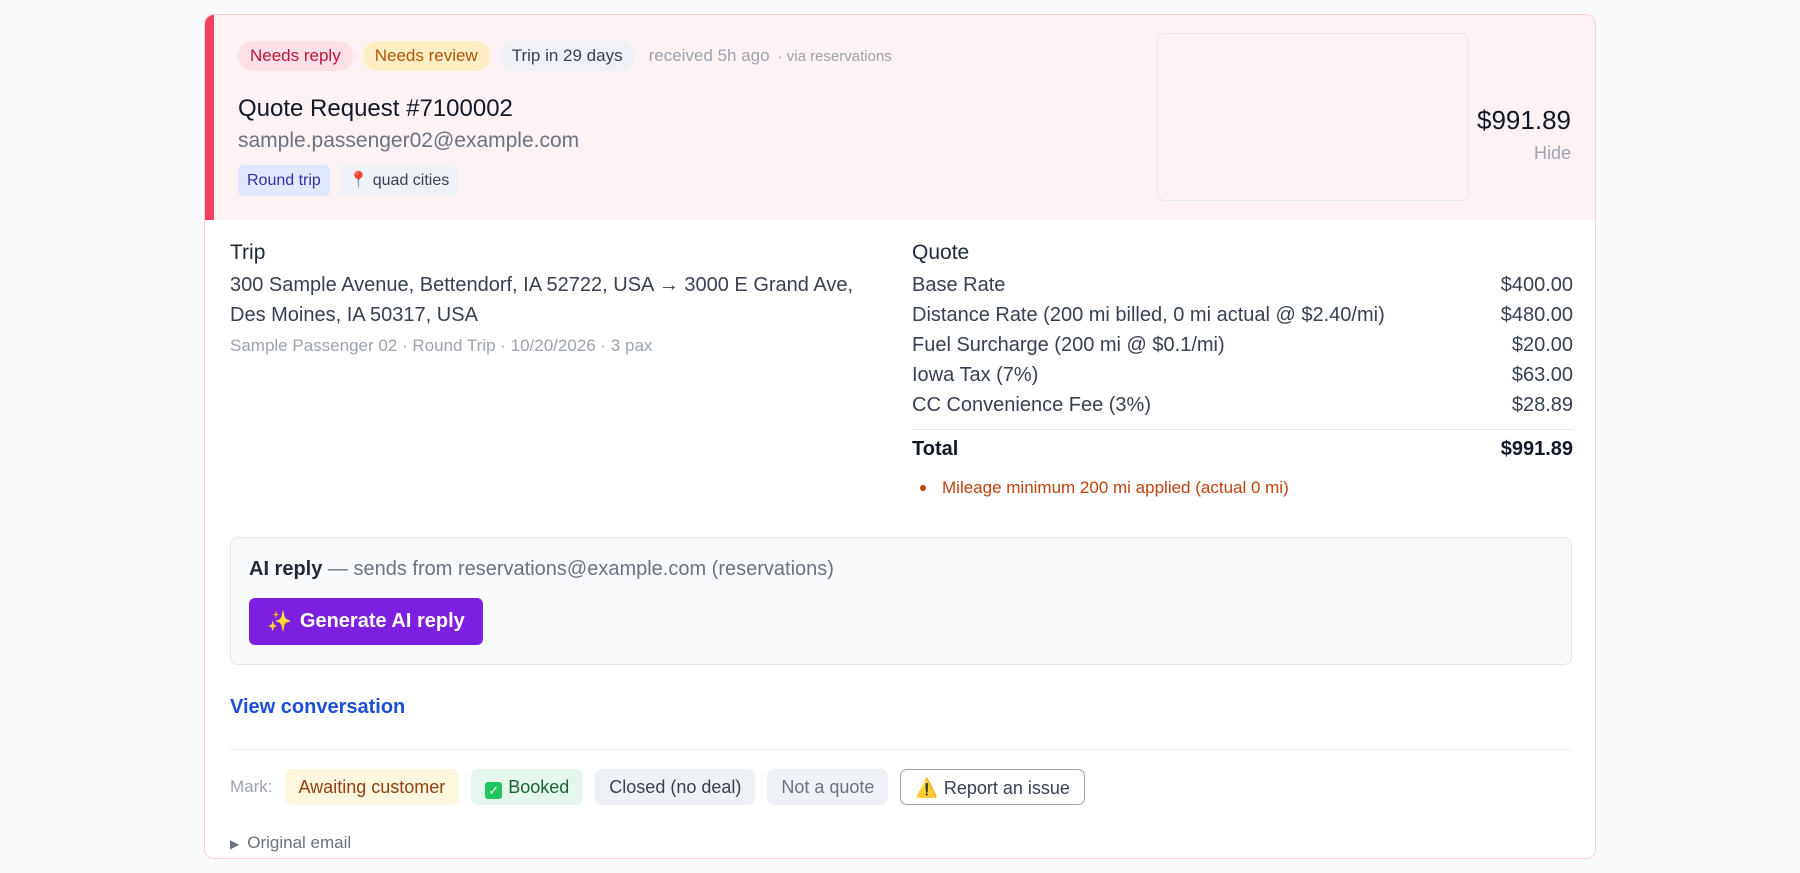 The width and height of the screenshot is (1800, 873). Describe the element at coordinates (901, 749) in the screenshot. I see `section-divider` at that location.